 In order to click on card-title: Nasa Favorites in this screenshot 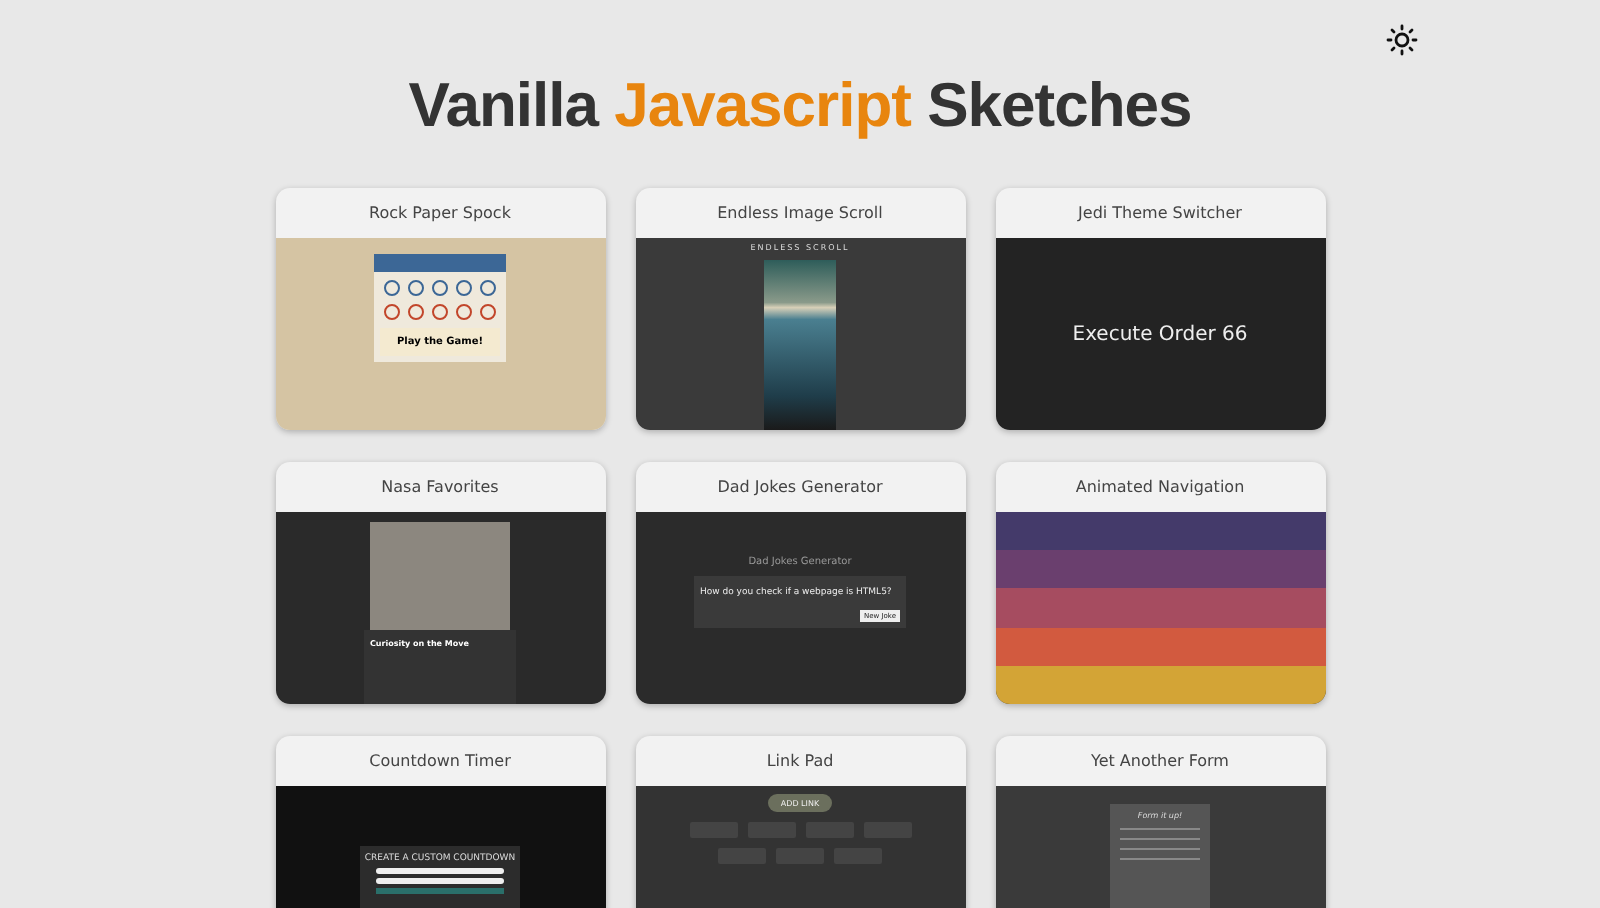, I will do `click(440, 487)`.